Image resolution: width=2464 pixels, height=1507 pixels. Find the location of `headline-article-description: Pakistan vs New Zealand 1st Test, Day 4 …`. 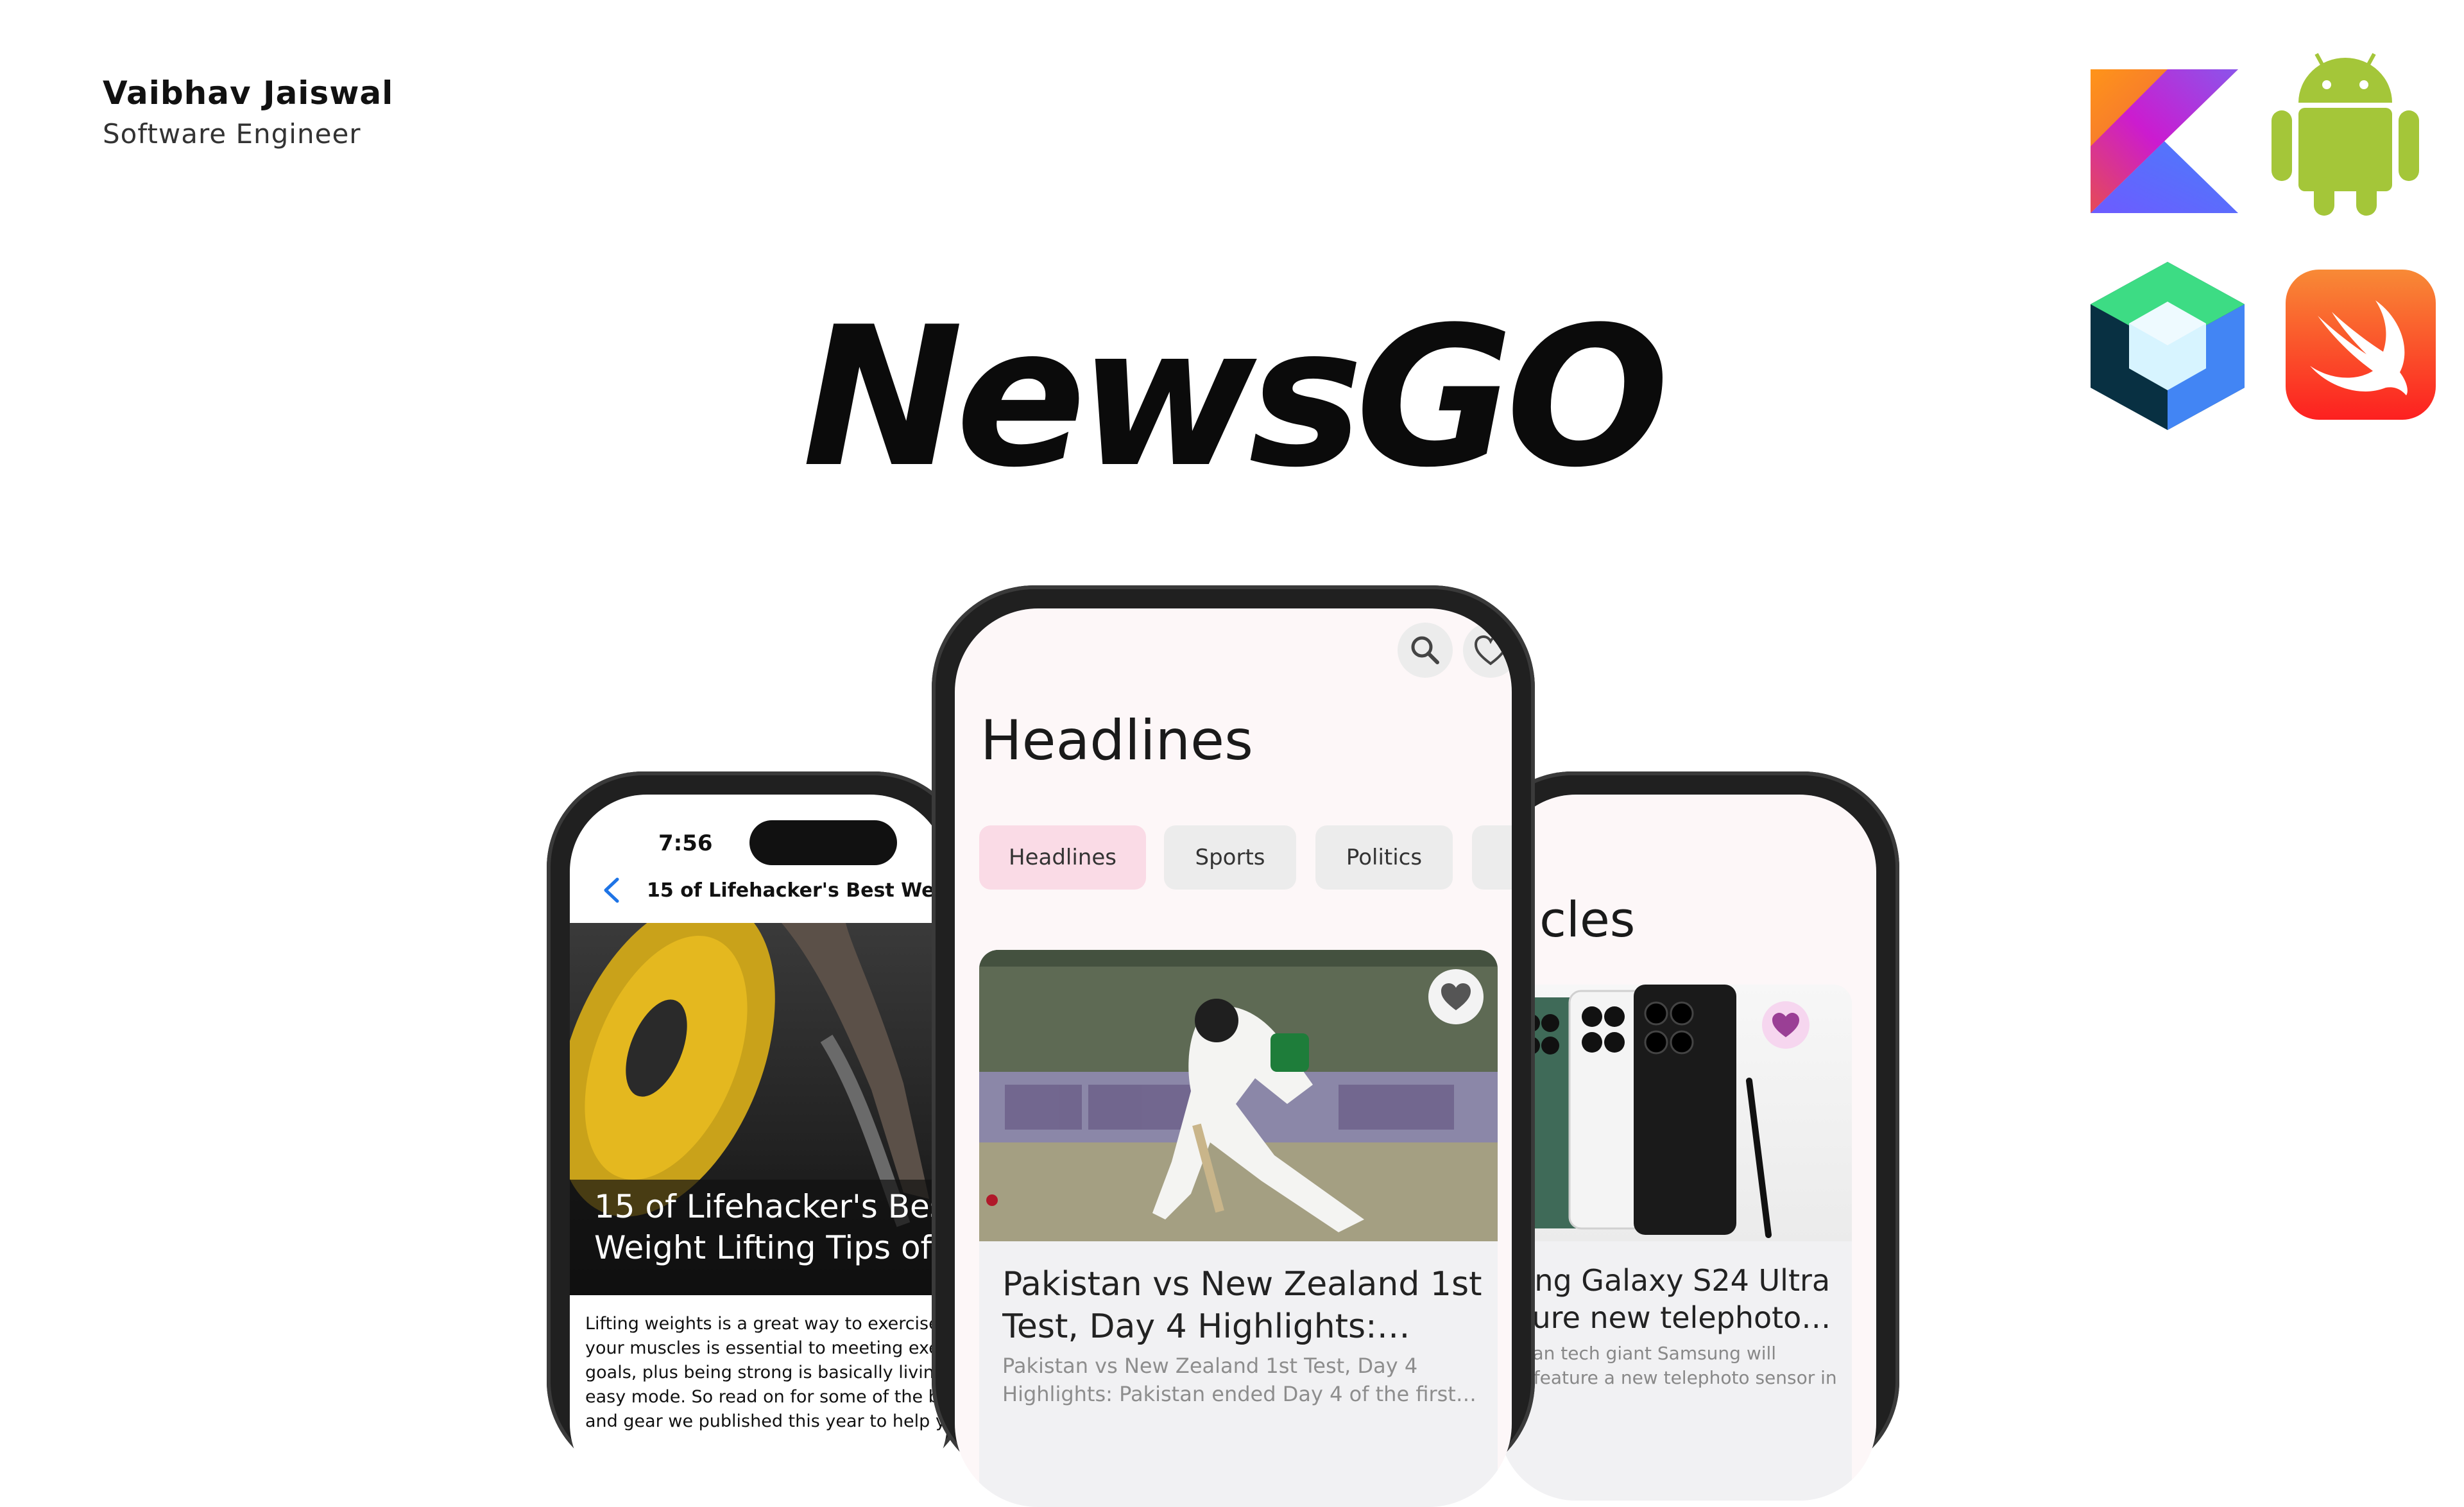

headline-article-description: Pakistan vs New Zealand 1st Test, Day 4 … is located at coordinates (1229, 1380).